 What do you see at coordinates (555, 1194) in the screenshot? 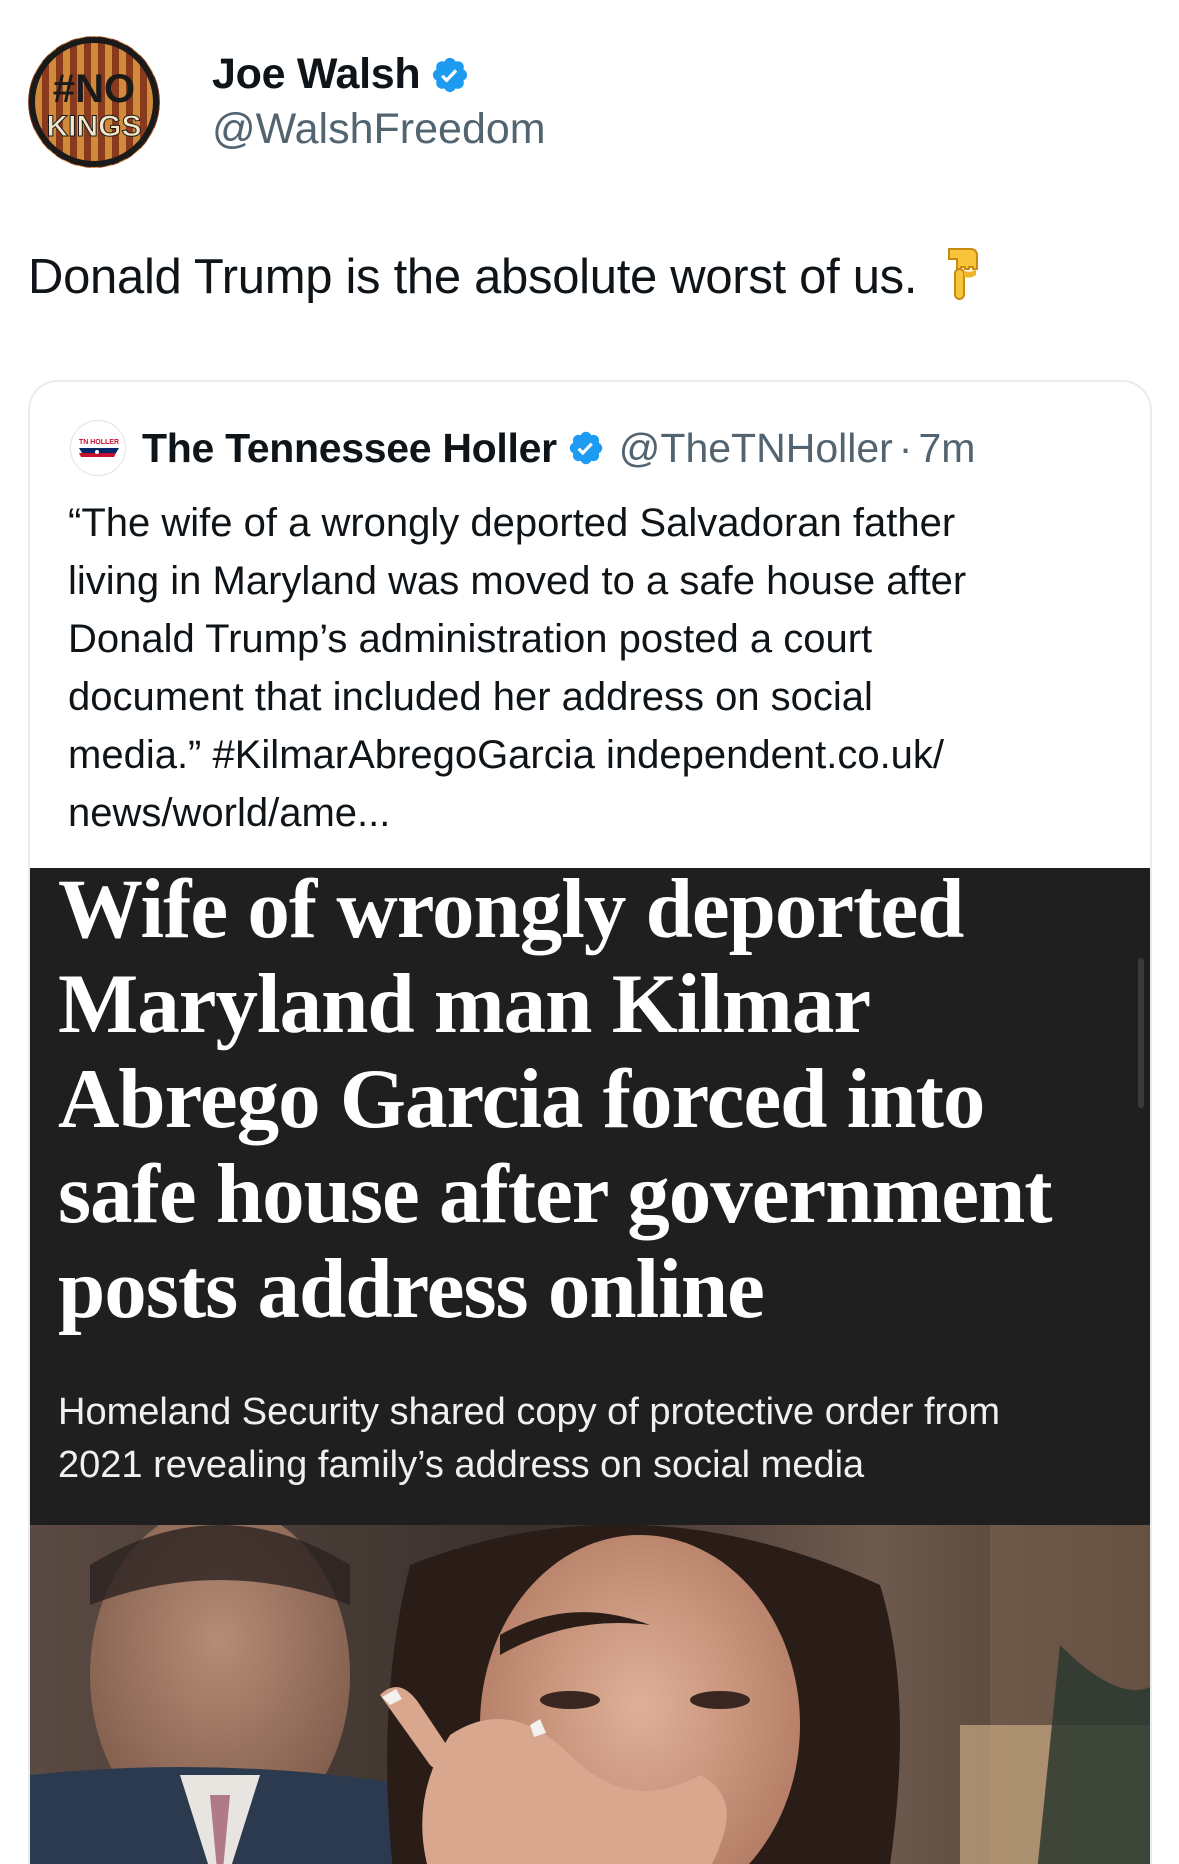
I see `headline-line: safe house after government` at bounding box center [555, 1194].